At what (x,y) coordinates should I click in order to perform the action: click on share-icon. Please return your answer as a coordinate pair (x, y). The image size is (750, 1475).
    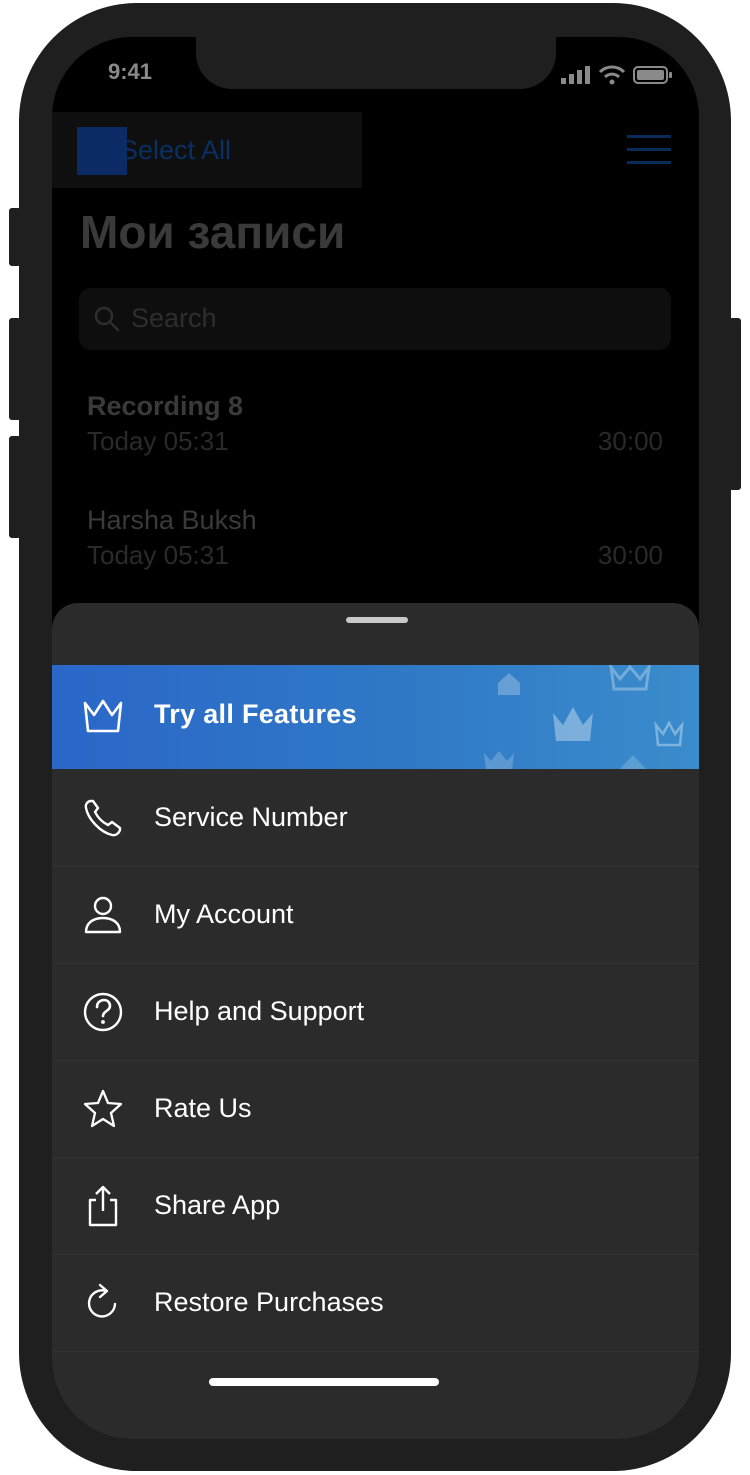
    Looking at the image, I should click on (103, 1206).